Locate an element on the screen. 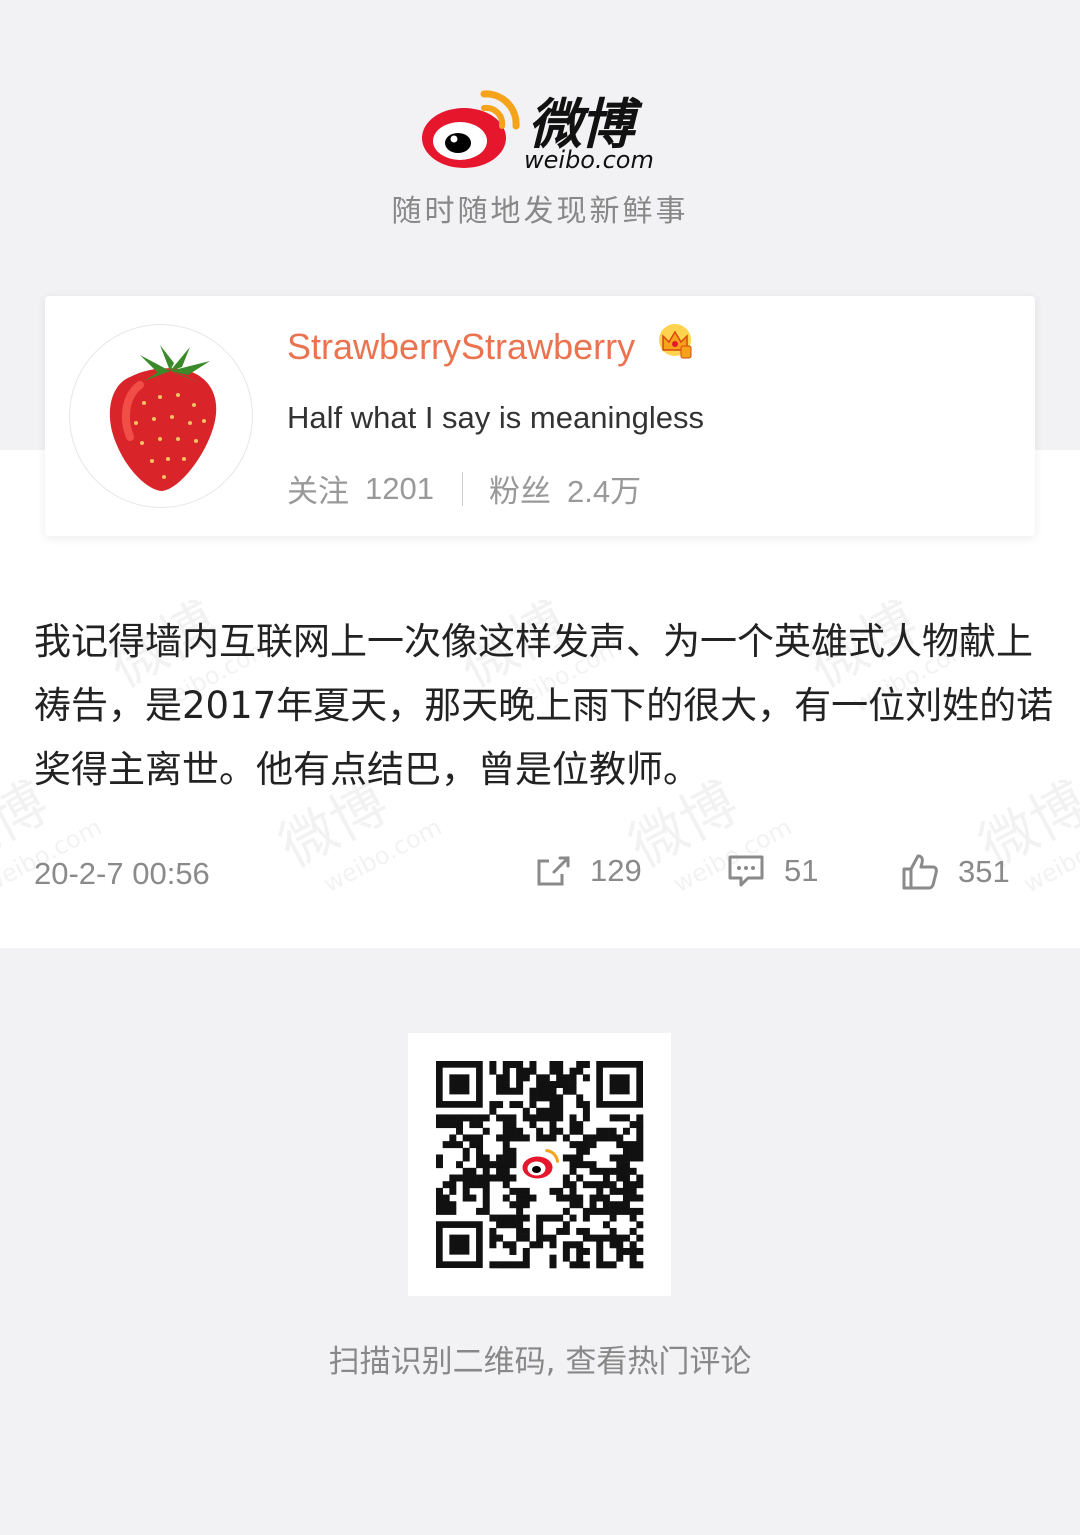 This screenshot has width=1080, height=1535. following-label: 关注 is located at coordinates (318, 488).